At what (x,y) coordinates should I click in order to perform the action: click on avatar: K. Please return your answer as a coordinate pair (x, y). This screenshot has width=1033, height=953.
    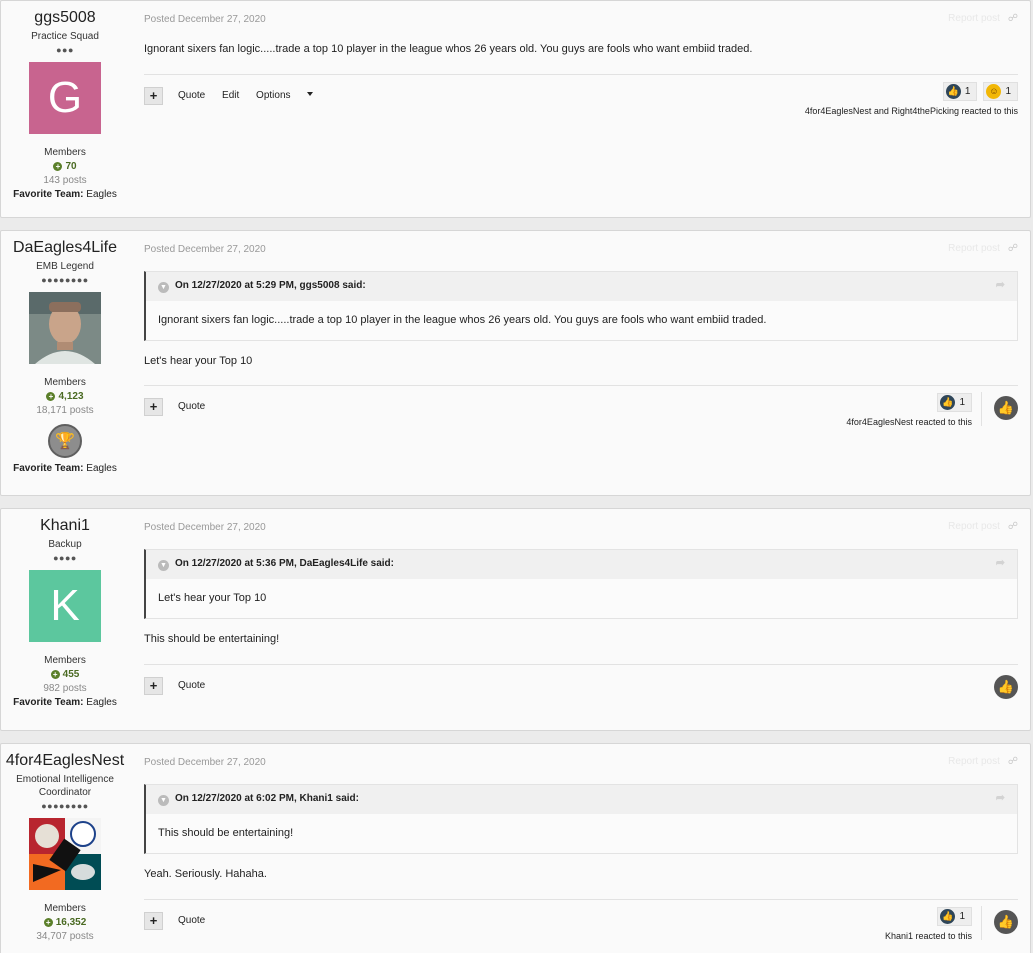
    Looking at the image, I should click on (65, 606).